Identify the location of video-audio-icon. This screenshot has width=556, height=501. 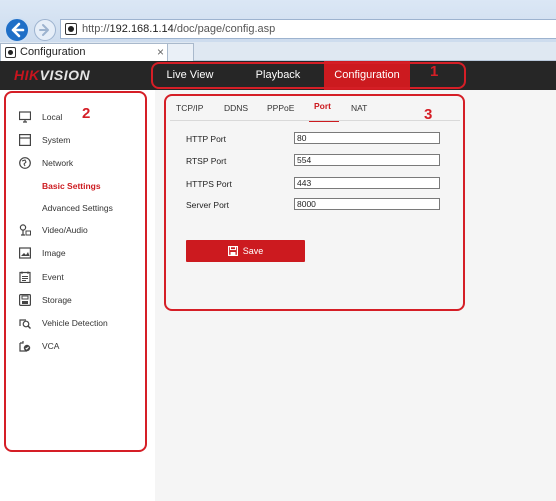
(25, 230).